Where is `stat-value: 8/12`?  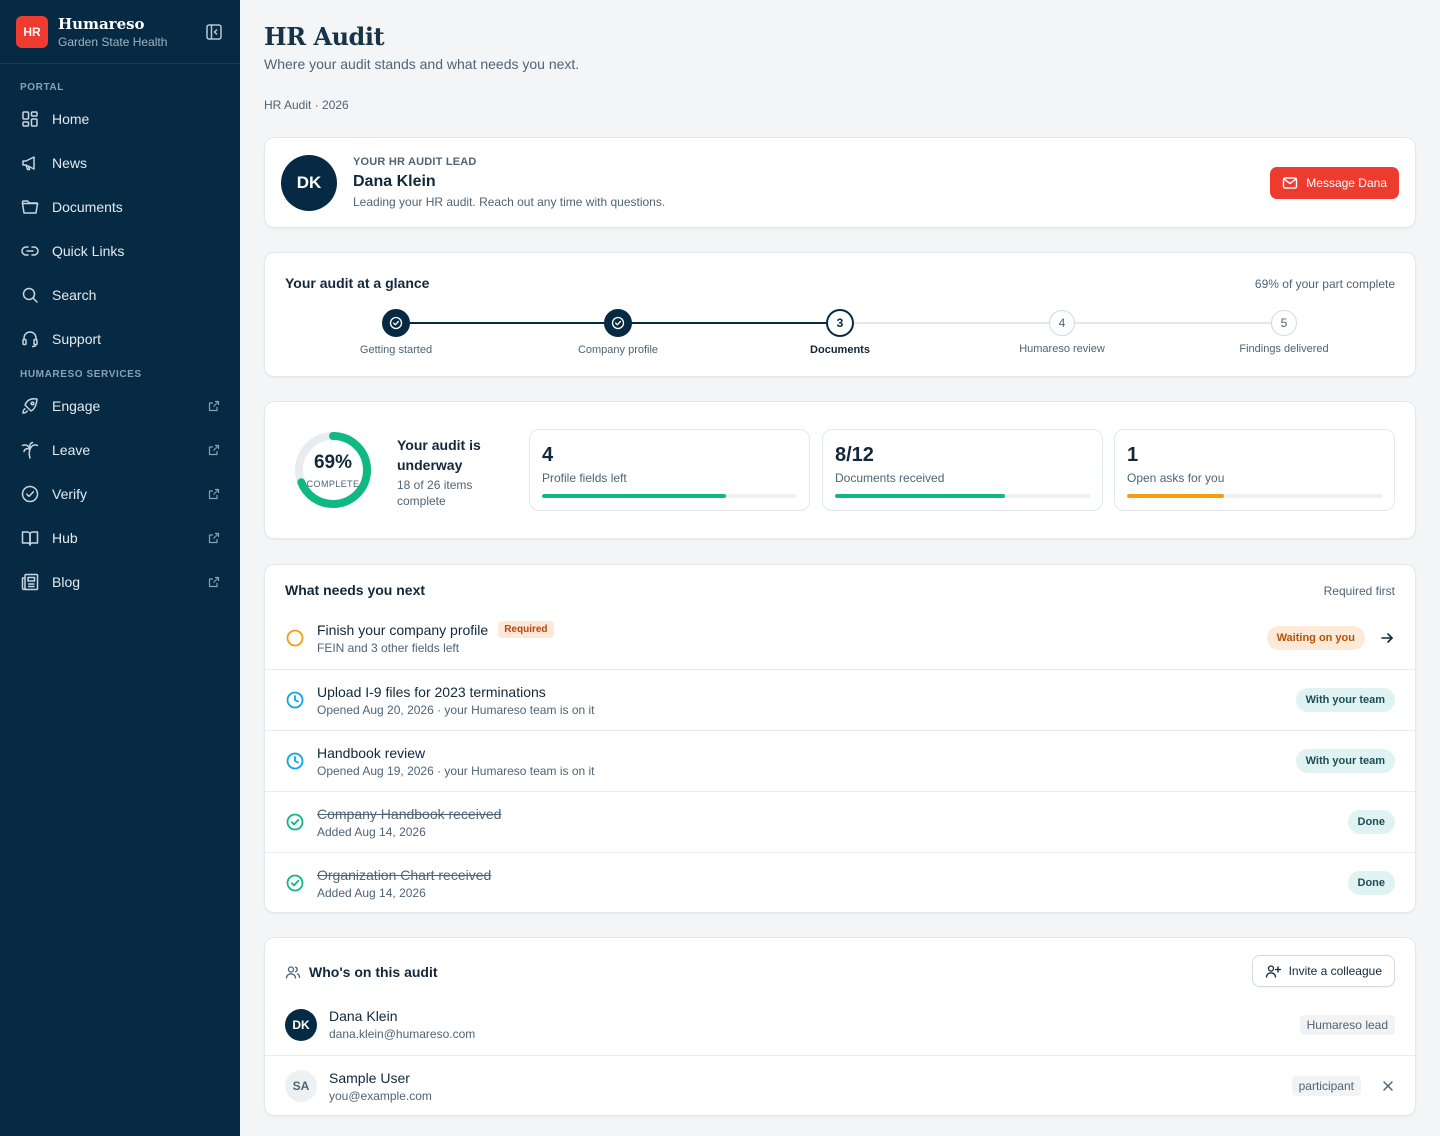 stat-value: 8/12 is located at coordinates (854, 455).